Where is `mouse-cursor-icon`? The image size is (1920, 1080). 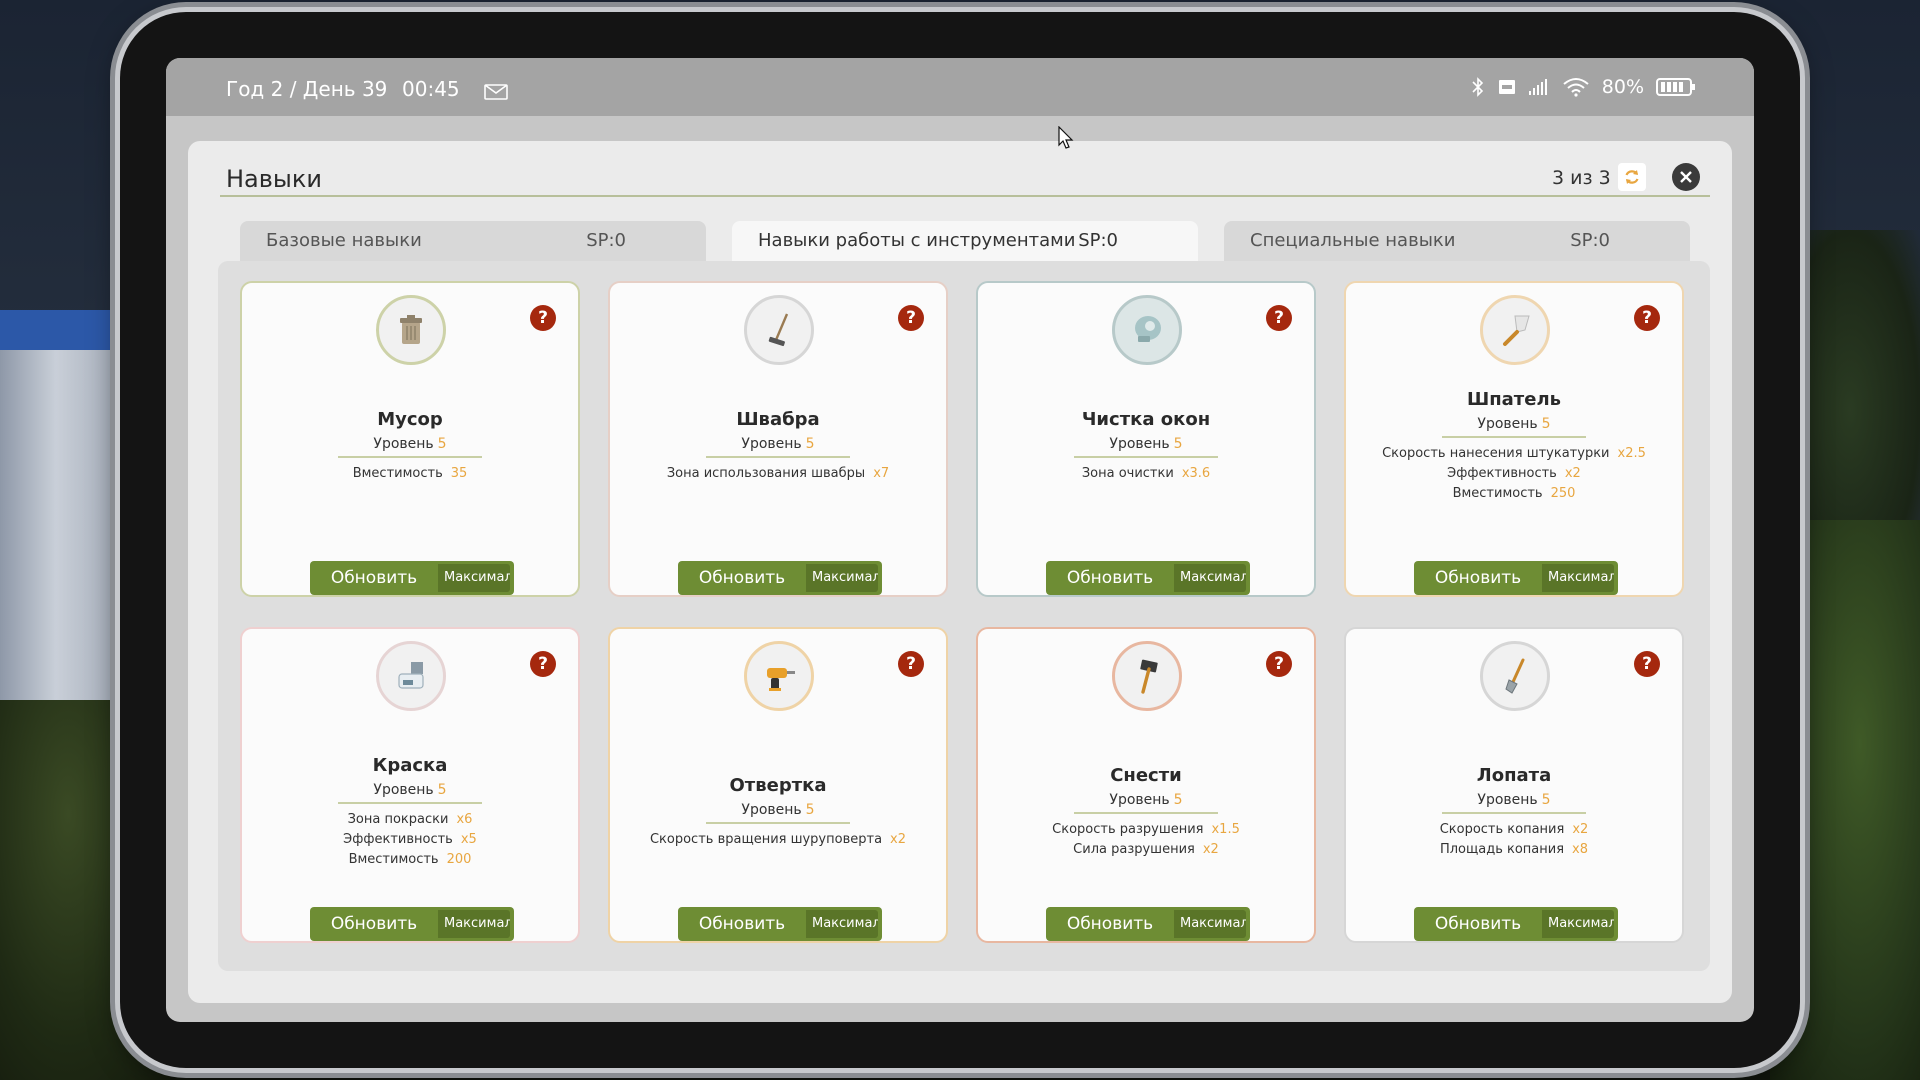 mouse-cursor-icon is located at coordinates (1066, 137).